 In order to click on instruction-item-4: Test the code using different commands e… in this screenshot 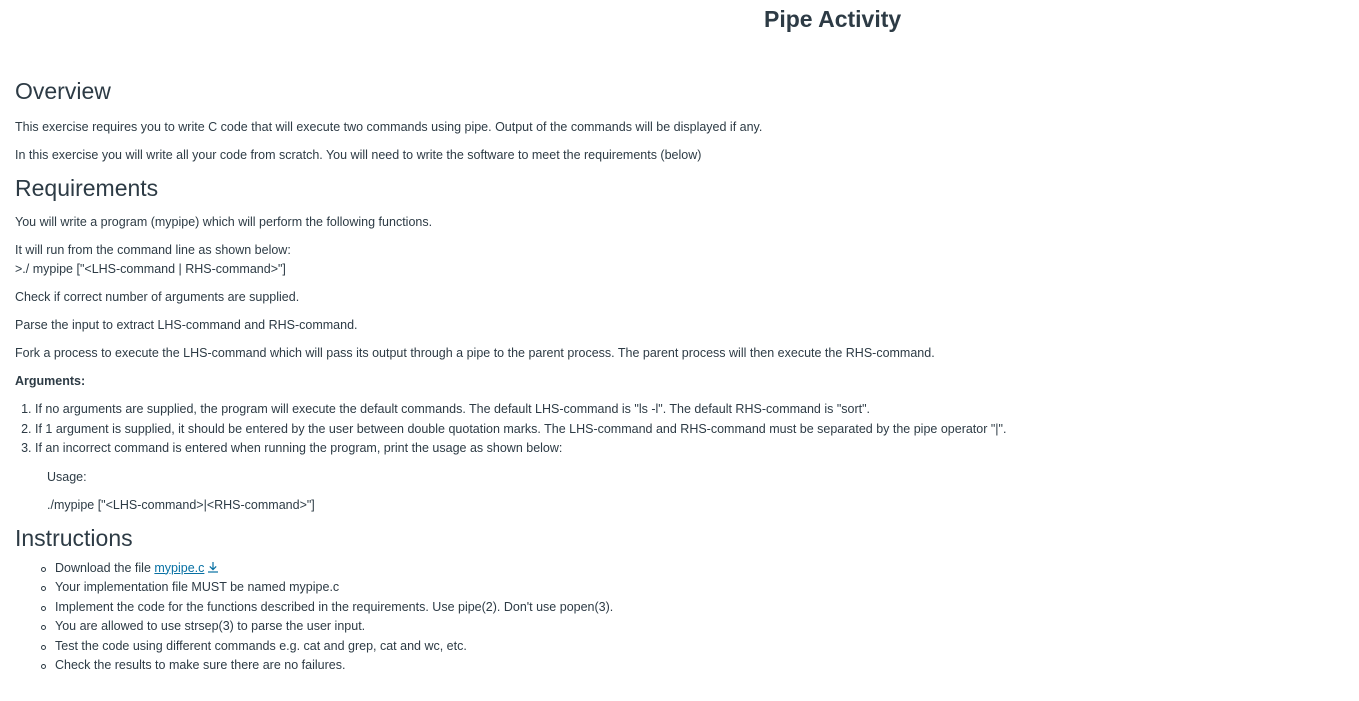, I will do `click(688, 647)`.